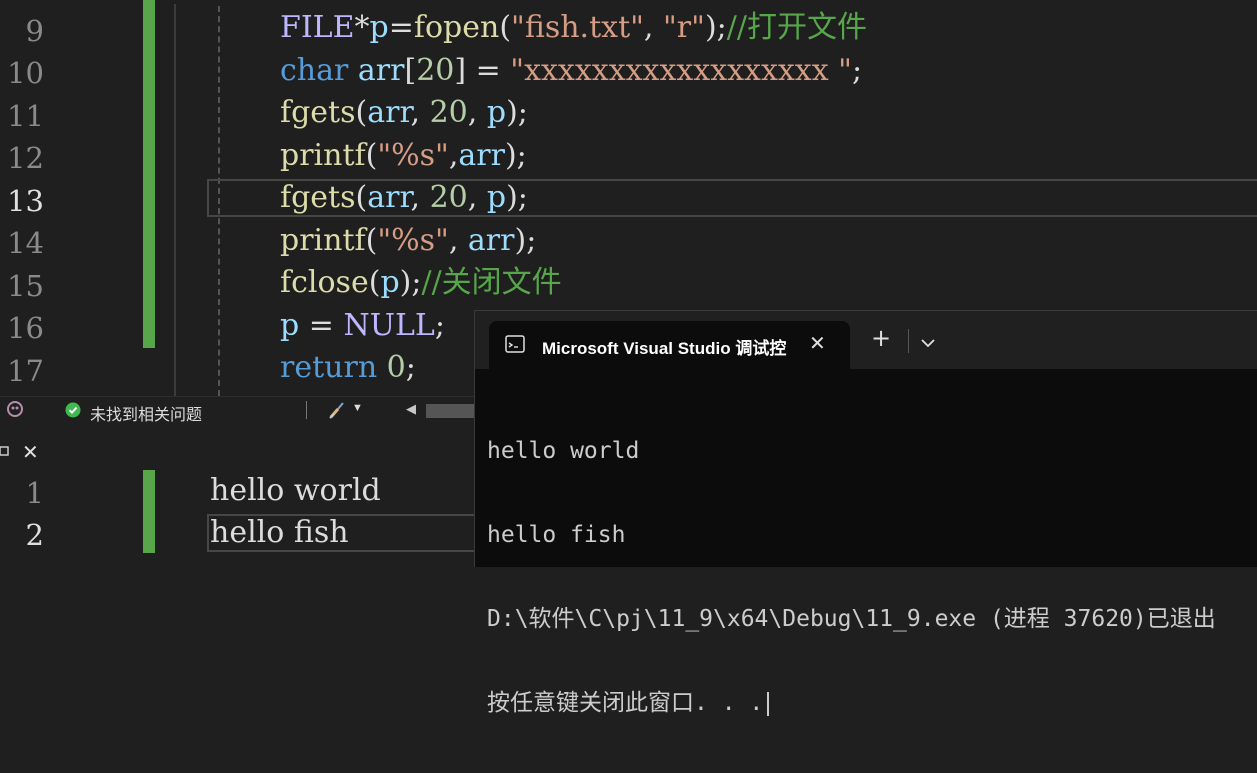  Describe the element at coordinates (456, 27) in the screenshot. I see `code-token: fopen` at that location.